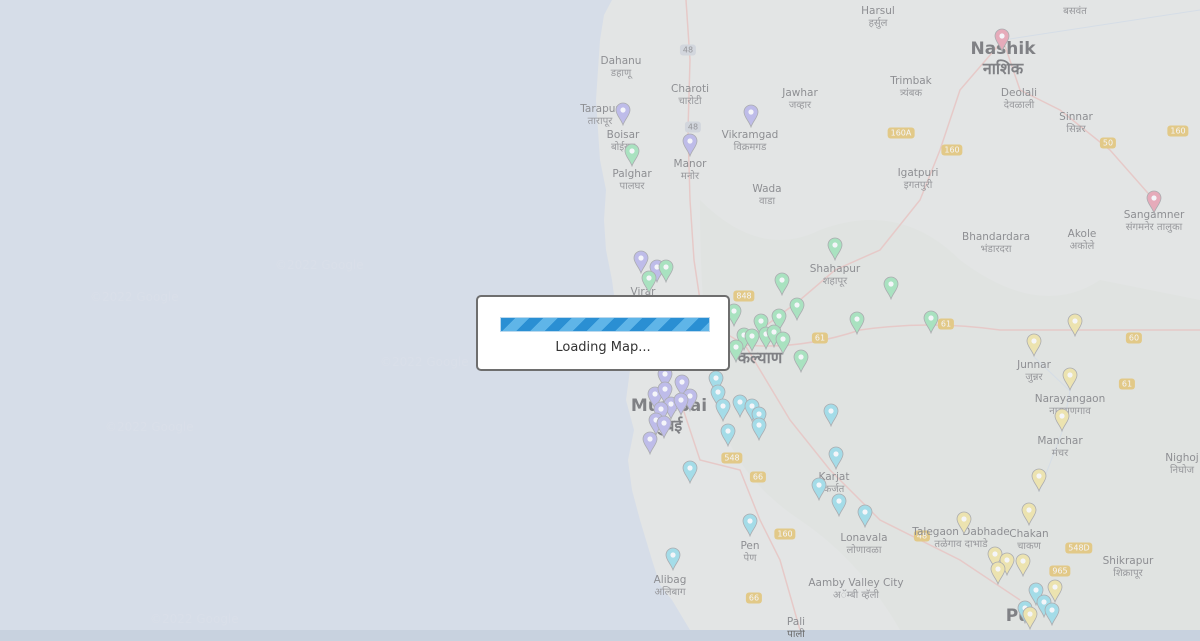  What do you see at coordinates (785, 534) in the screenshot?
I see `route-shield: 160` at bounding box center [785, 534].